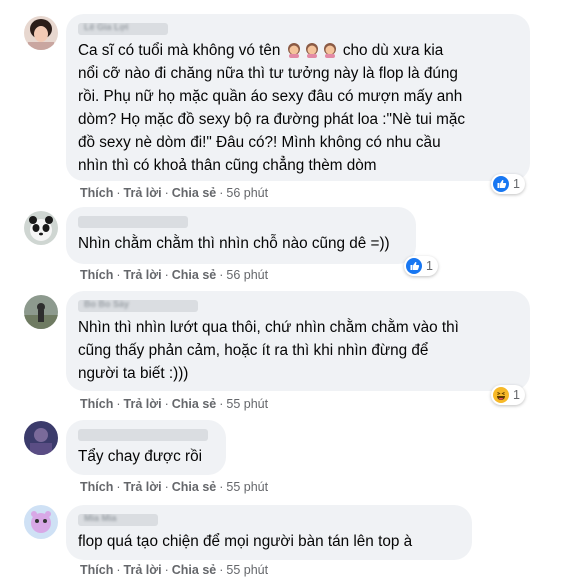  I want to click on comment-bubble: Tẩy chay được rồi, so click(146, 447).